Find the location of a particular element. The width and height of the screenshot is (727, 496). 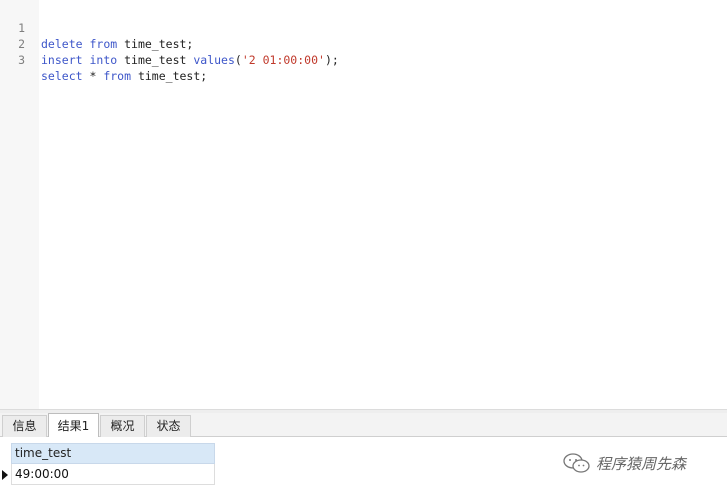

watermark-text: 程序猿周先森 is located at coordinates (641, 463).